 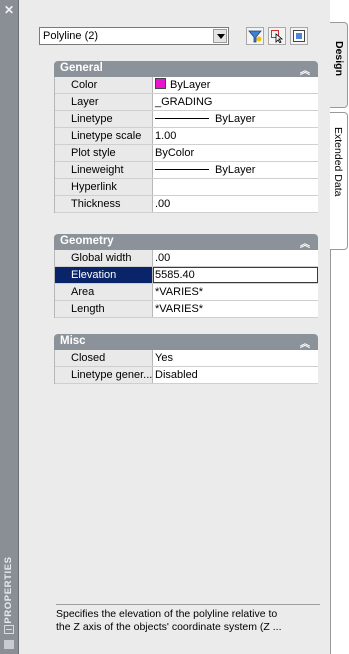 I want to click on property-row-linetype-generation: Linetype gener... Disabled, so click(x=186, y=375).